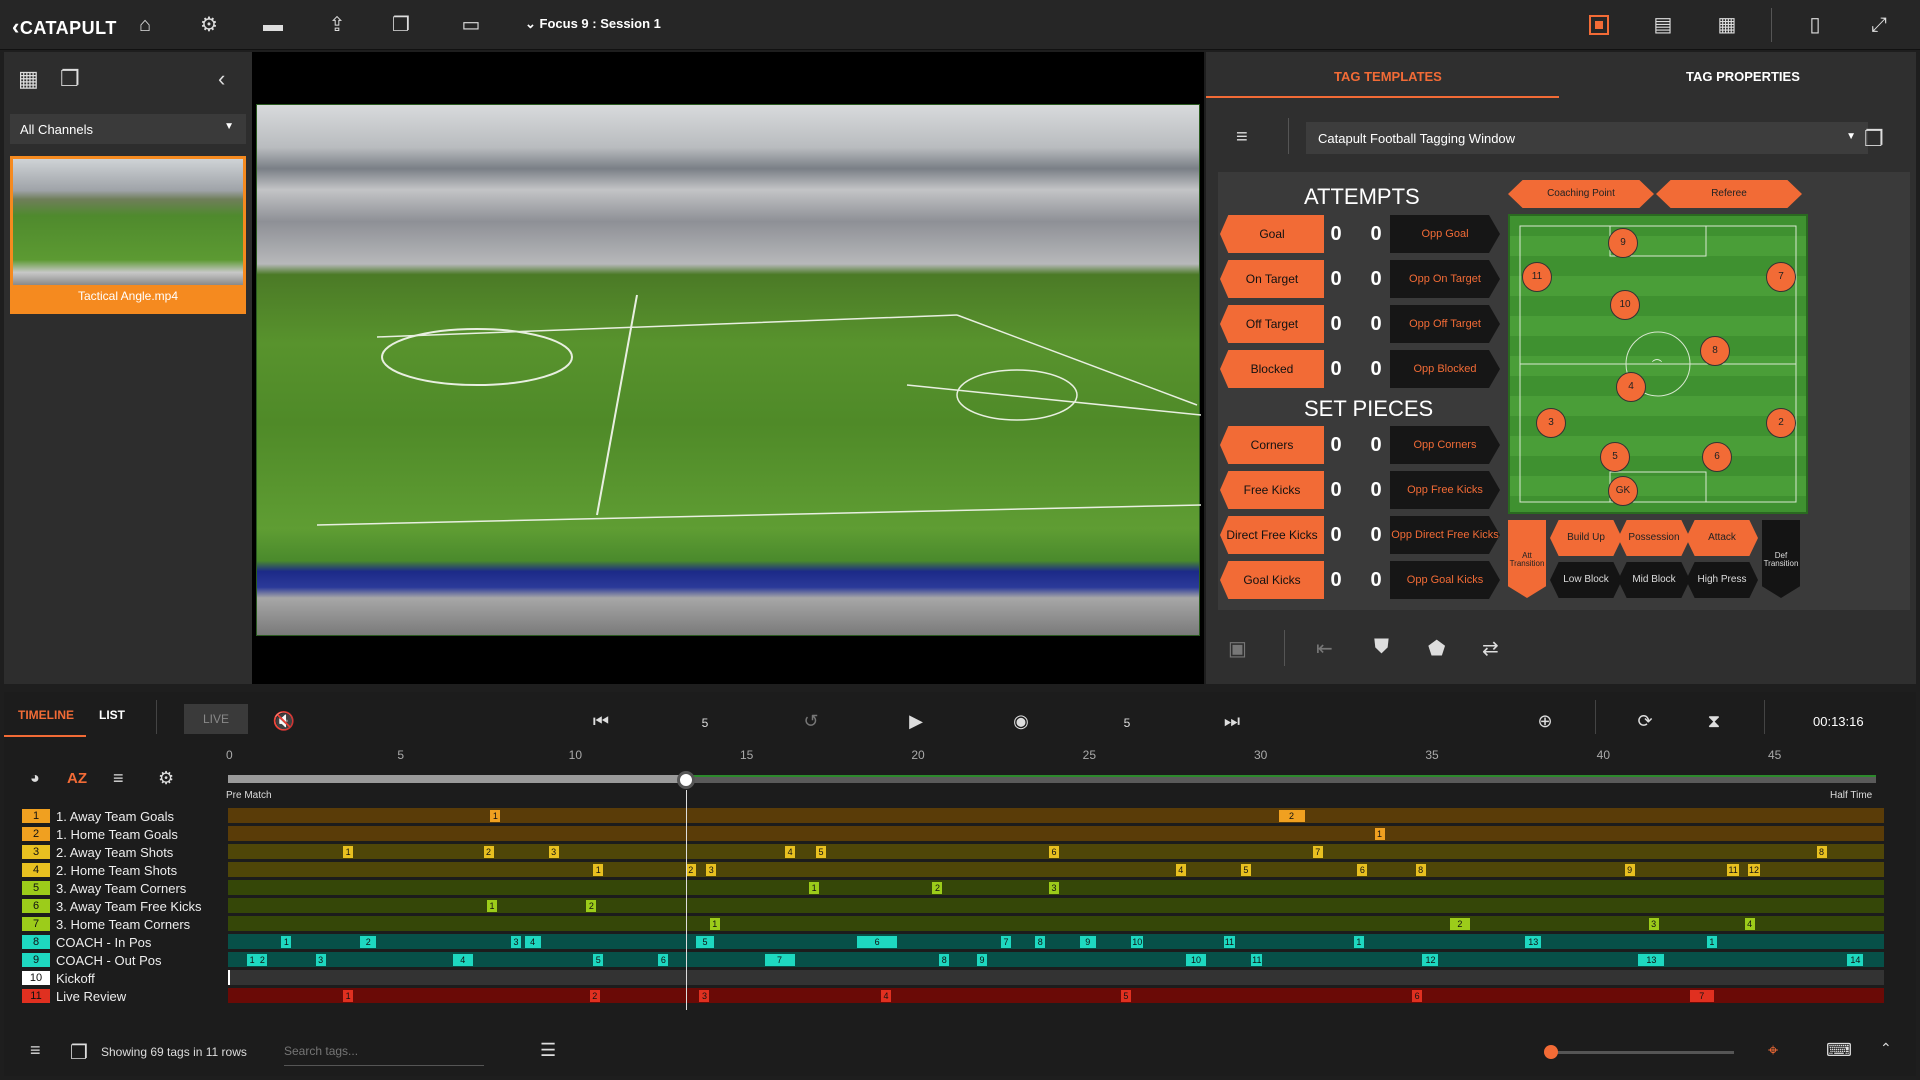 The width and height of the screenshot is (1920, 1080). Describe the element at coordinates (1056, 833) in the screenshot. I see `timeline-track: 1` at that location.